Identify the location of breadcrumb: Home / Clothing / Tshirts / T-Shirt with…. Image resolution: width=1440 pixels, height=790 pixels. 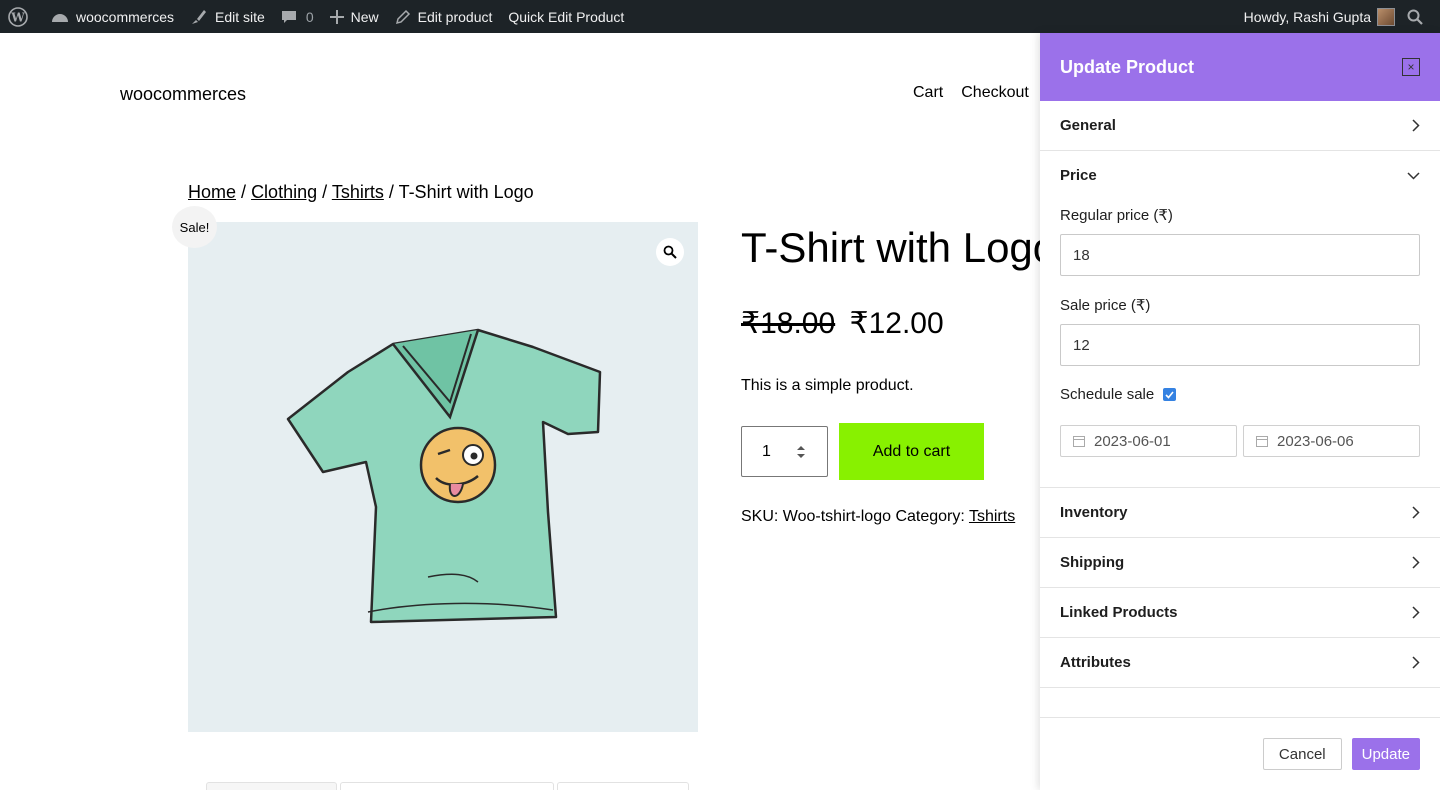
(361, 192).